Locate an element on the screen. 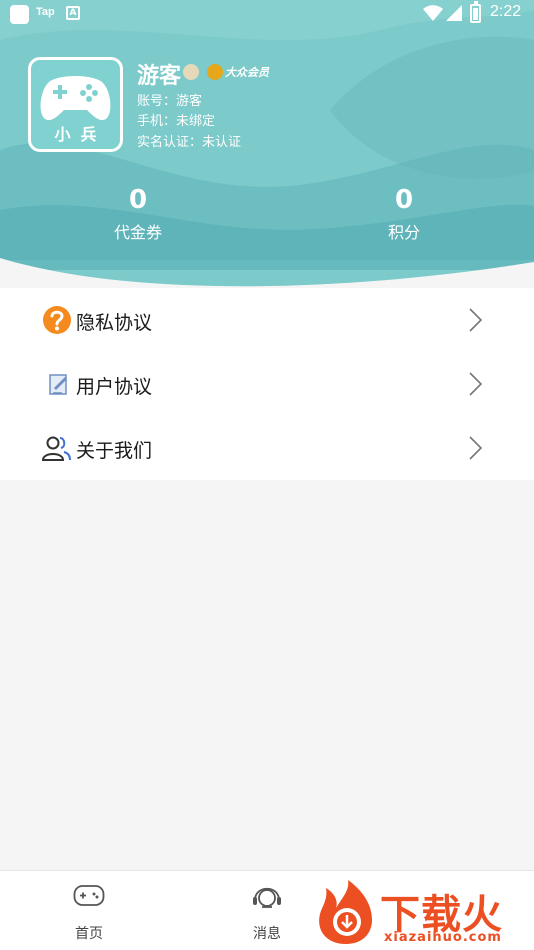 The height and width of the screenshot is (950, 534). status-time: 2:22 is located at coordinates (506, 11).